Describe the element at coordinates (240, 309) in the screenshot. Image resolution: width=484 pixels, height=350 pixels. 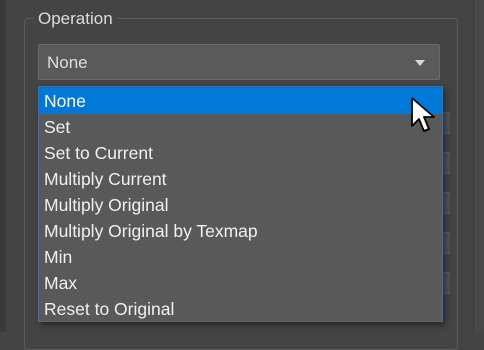
I see `dropdown-option-reset-to-original: Reset to Original` at that location.